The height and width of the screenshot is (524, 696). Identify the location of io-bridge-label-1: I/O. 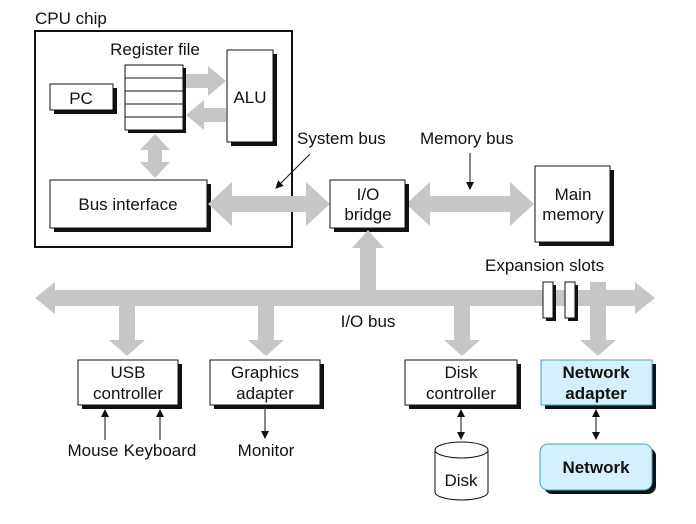
(368, 194).